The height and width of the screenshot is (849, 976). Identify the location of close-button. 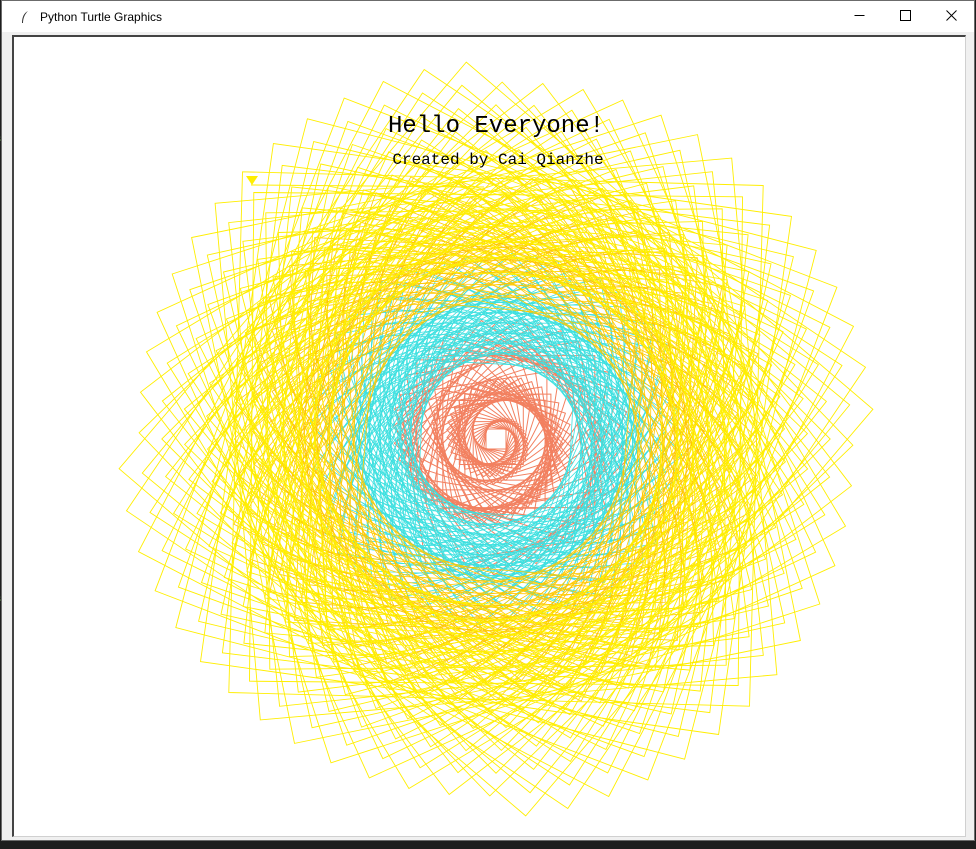
(951, 16).